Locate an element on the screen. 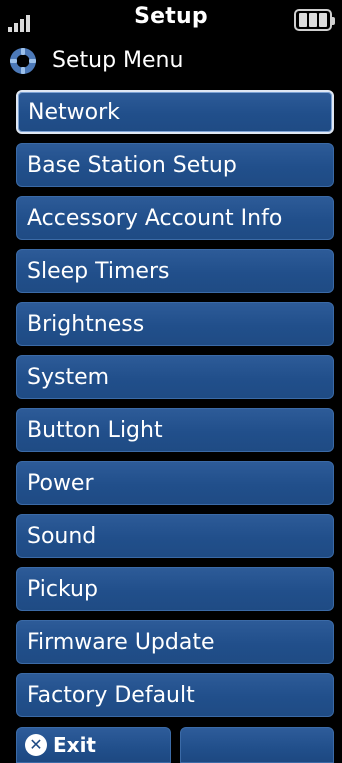 Image resolution: width=342 pixels, height=763 pixels. status-bar: Setup is located at coordinates (171, 20).